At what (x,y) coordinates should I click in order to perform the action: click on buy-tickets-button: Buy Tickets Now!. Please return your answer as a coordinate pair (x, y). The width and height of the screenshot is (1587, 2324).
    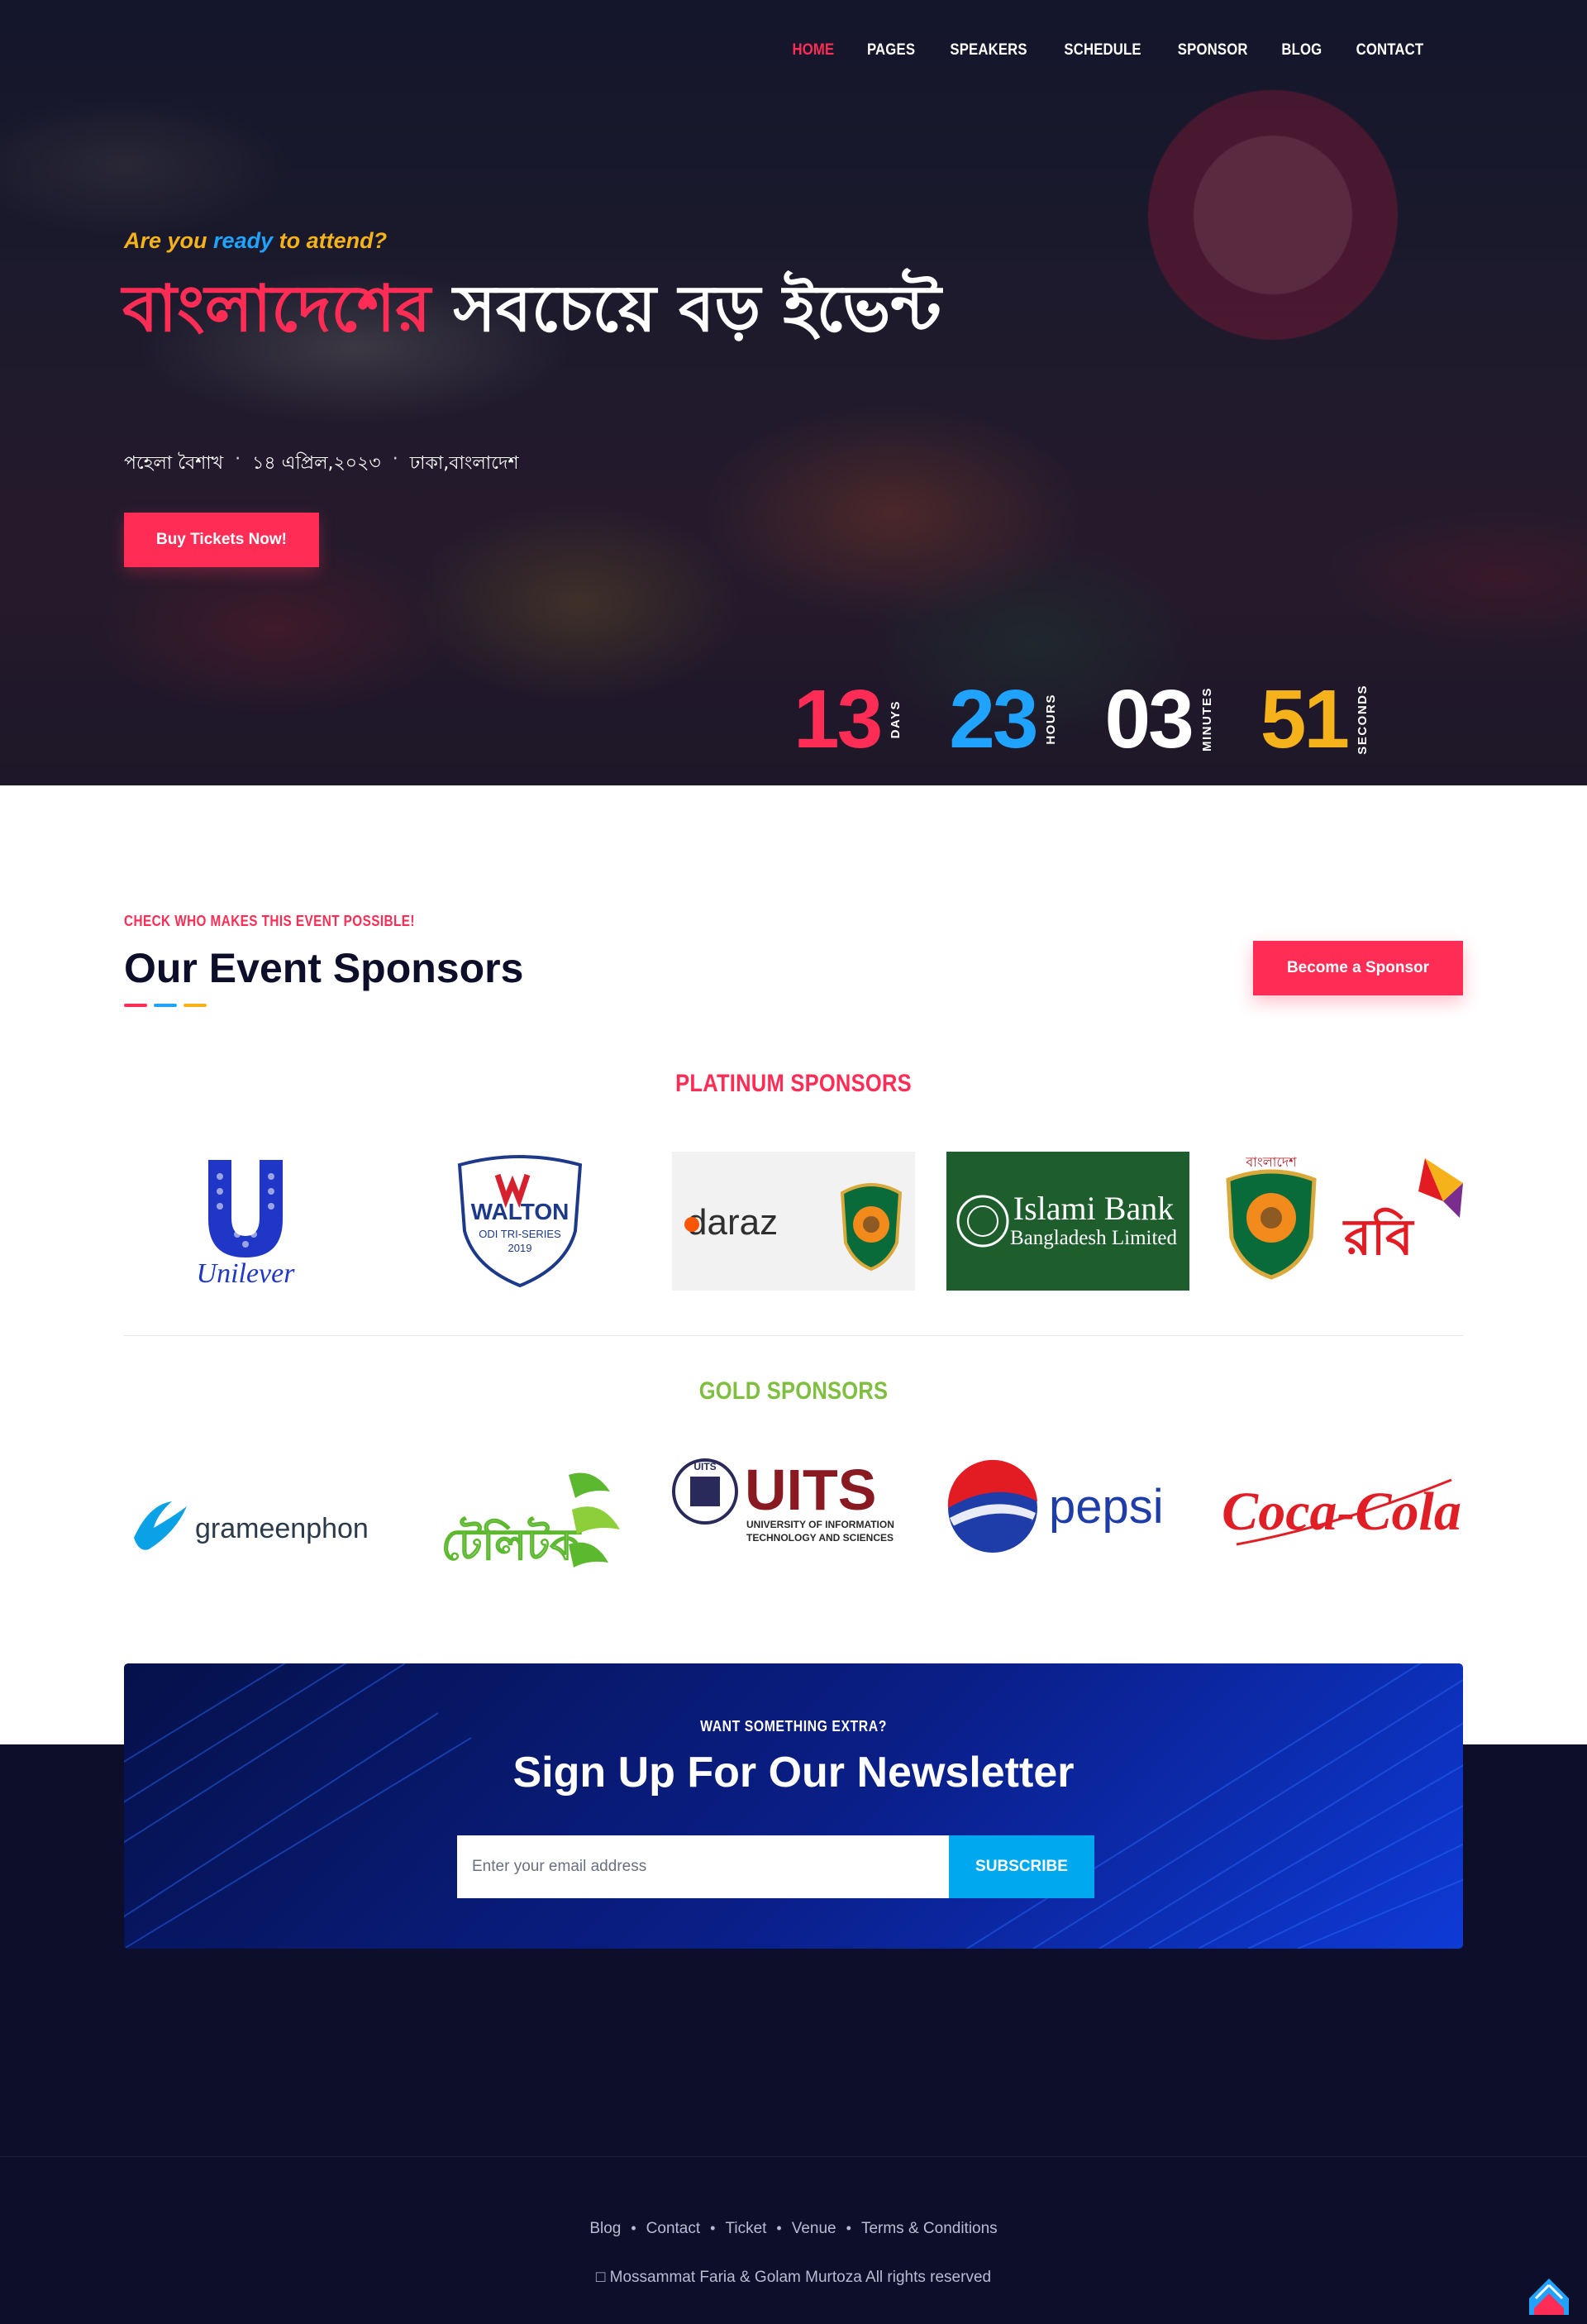
    Looking at the image, I should click on (221, 540).